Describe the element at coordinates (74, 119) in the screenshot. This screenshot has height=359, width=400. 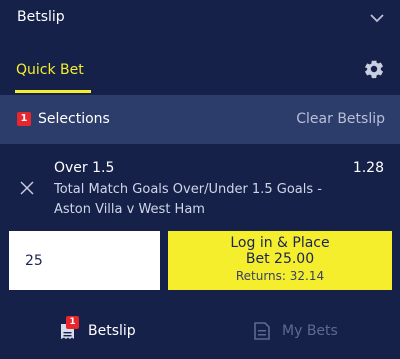
I see `selections-label: Selections` at that location.